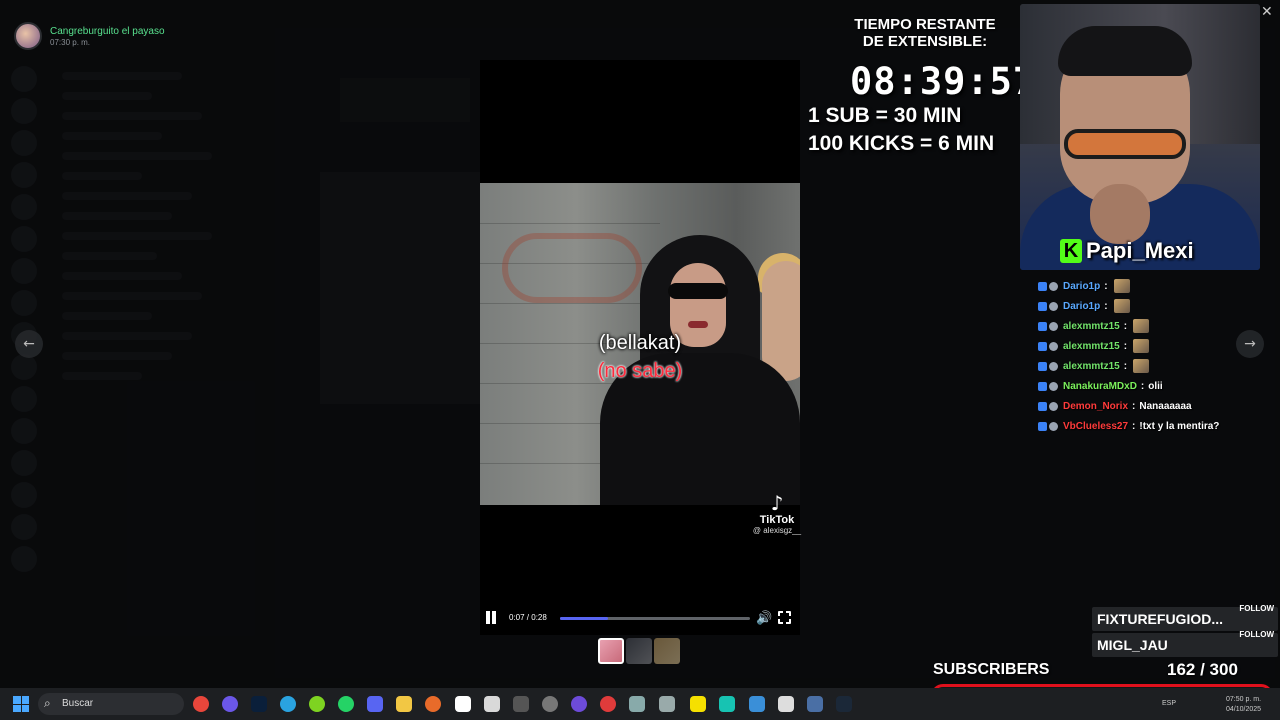 This screenshot has width=1280, height=720. I want to click on follower-row: FIXTUREFUGIOD... FOLLOW, so click(1185, 617).